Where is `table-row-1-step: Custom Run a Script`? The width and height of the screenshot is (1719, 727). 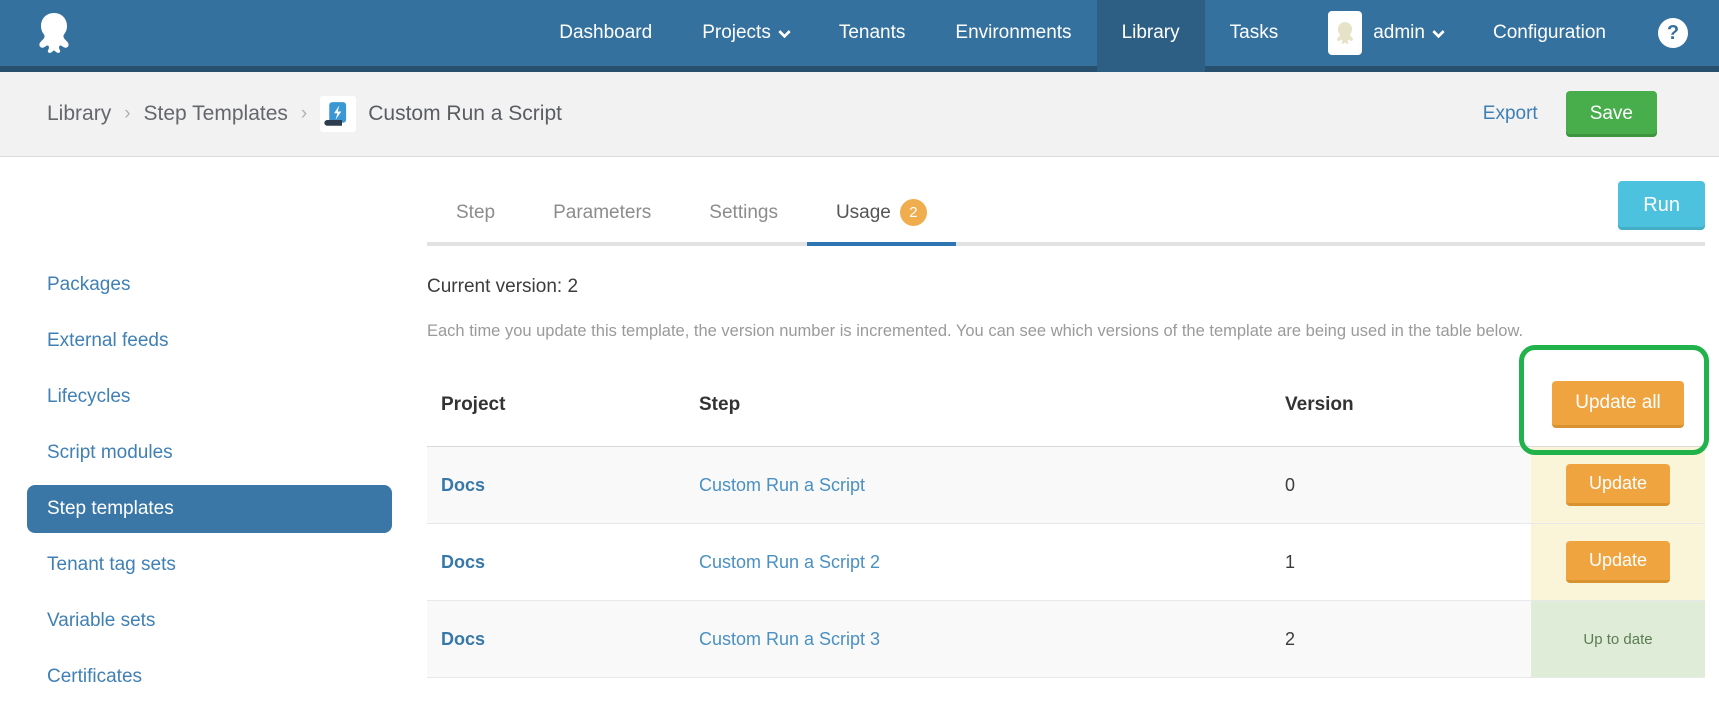
table-row-1-step: Custom Run a Script is located at coordinates (978, 485).